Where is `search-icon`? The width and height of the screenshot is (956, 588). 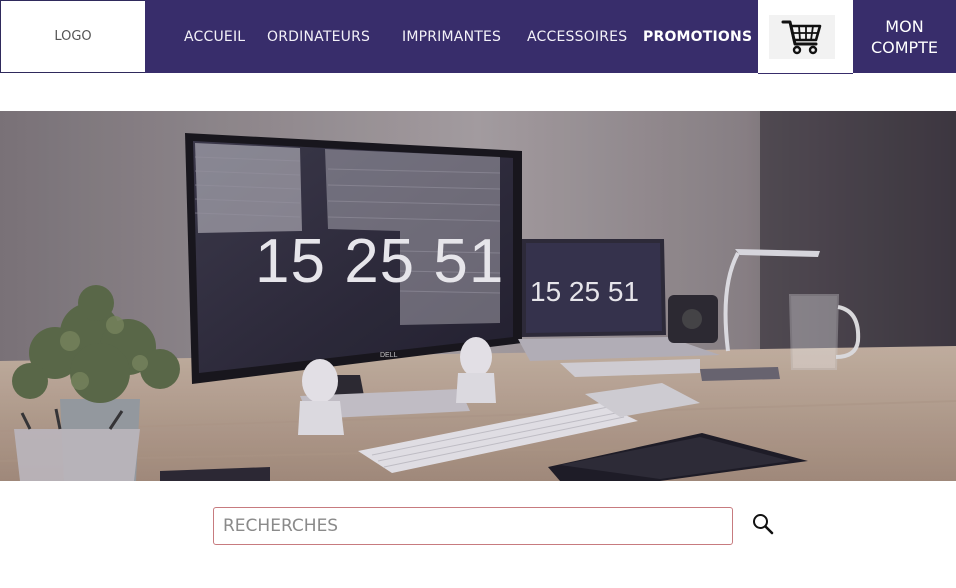 search-icon is located at coordinates (763, 524).